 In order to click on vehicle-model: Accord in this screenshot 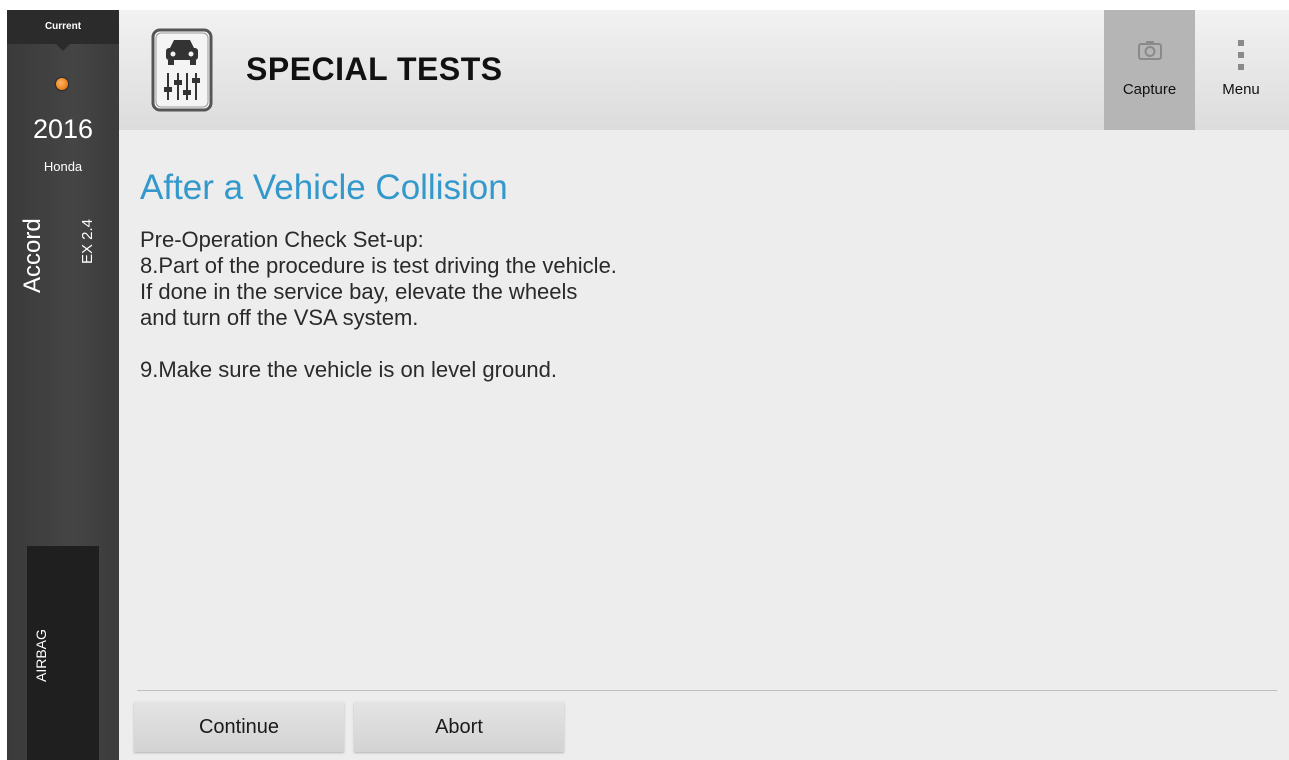, I will do `click(32, 255)`.